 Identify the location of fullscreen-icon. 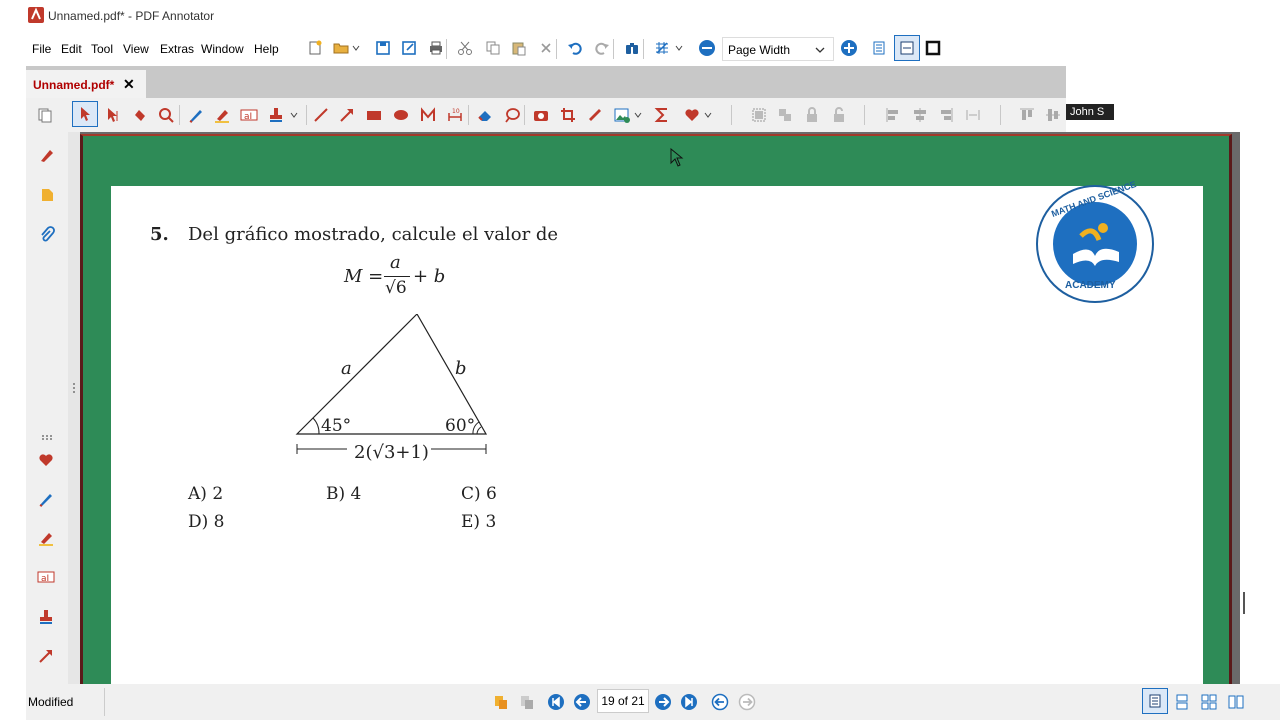
(933, 48).